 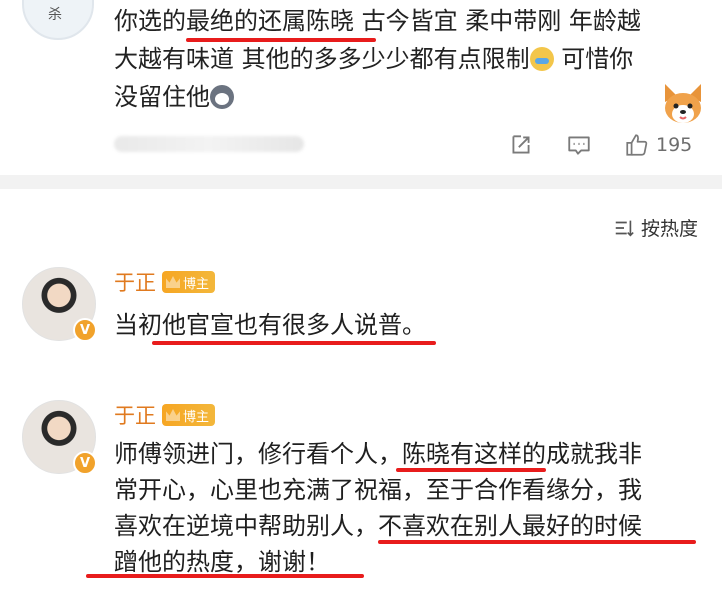 I want to click on sort-by-hot-button: 按热度, so click(x=655, y=227).